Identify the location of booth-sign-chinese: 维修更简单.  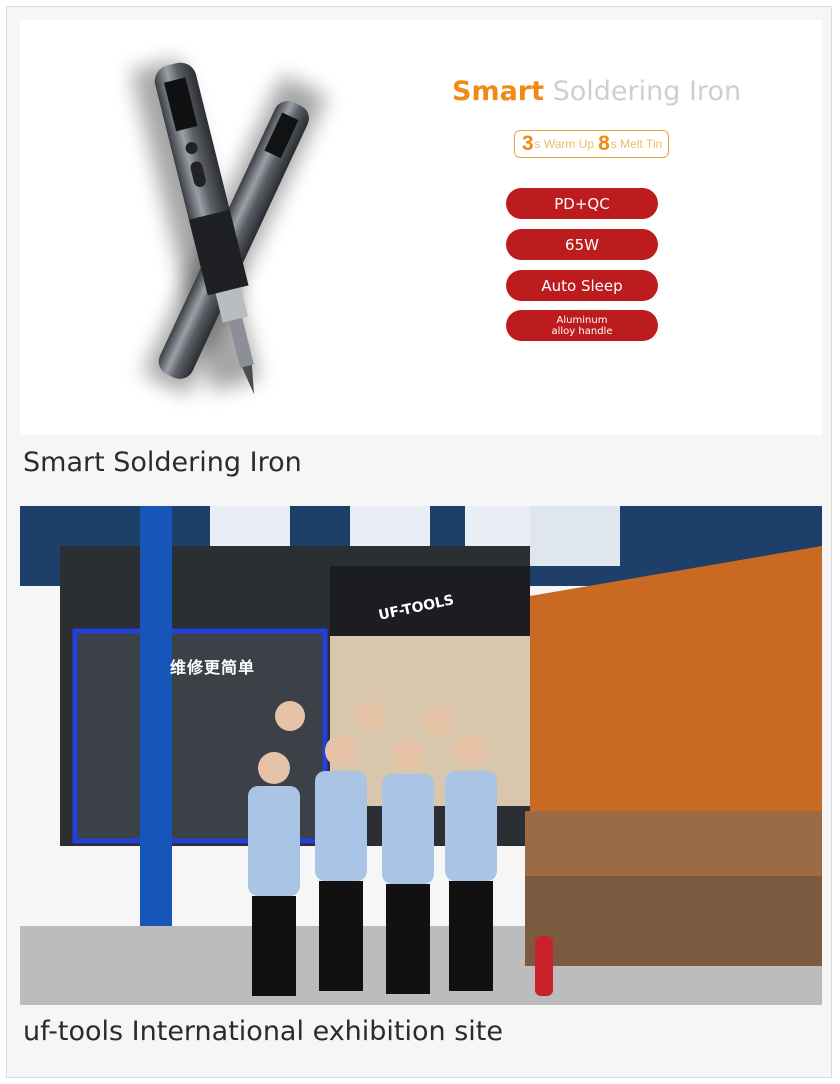
(213, 667).